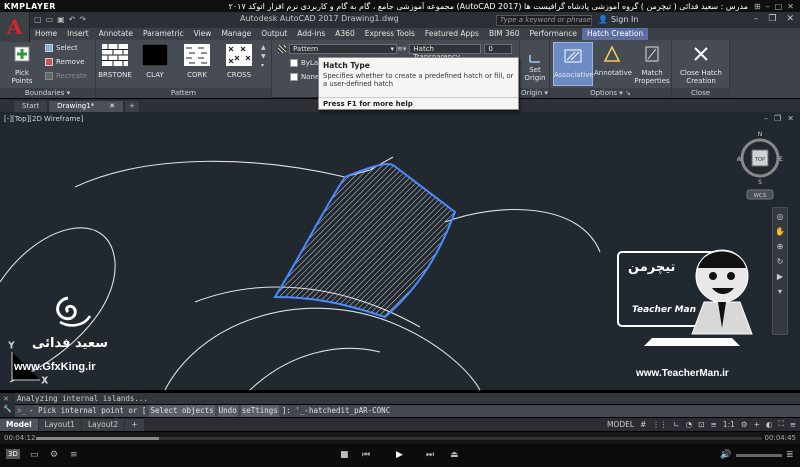  I want to click on quick-access-save-icon: ▣, so click(61, 19).